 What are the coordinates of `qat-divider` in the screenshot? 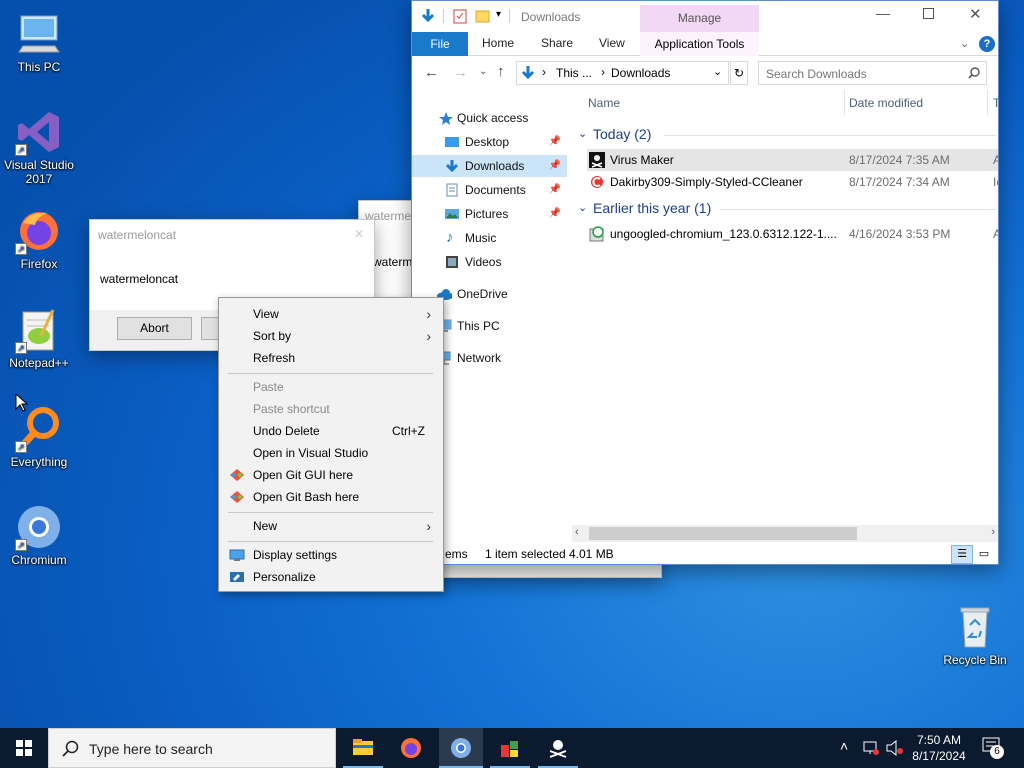 It's located at (509, 16).